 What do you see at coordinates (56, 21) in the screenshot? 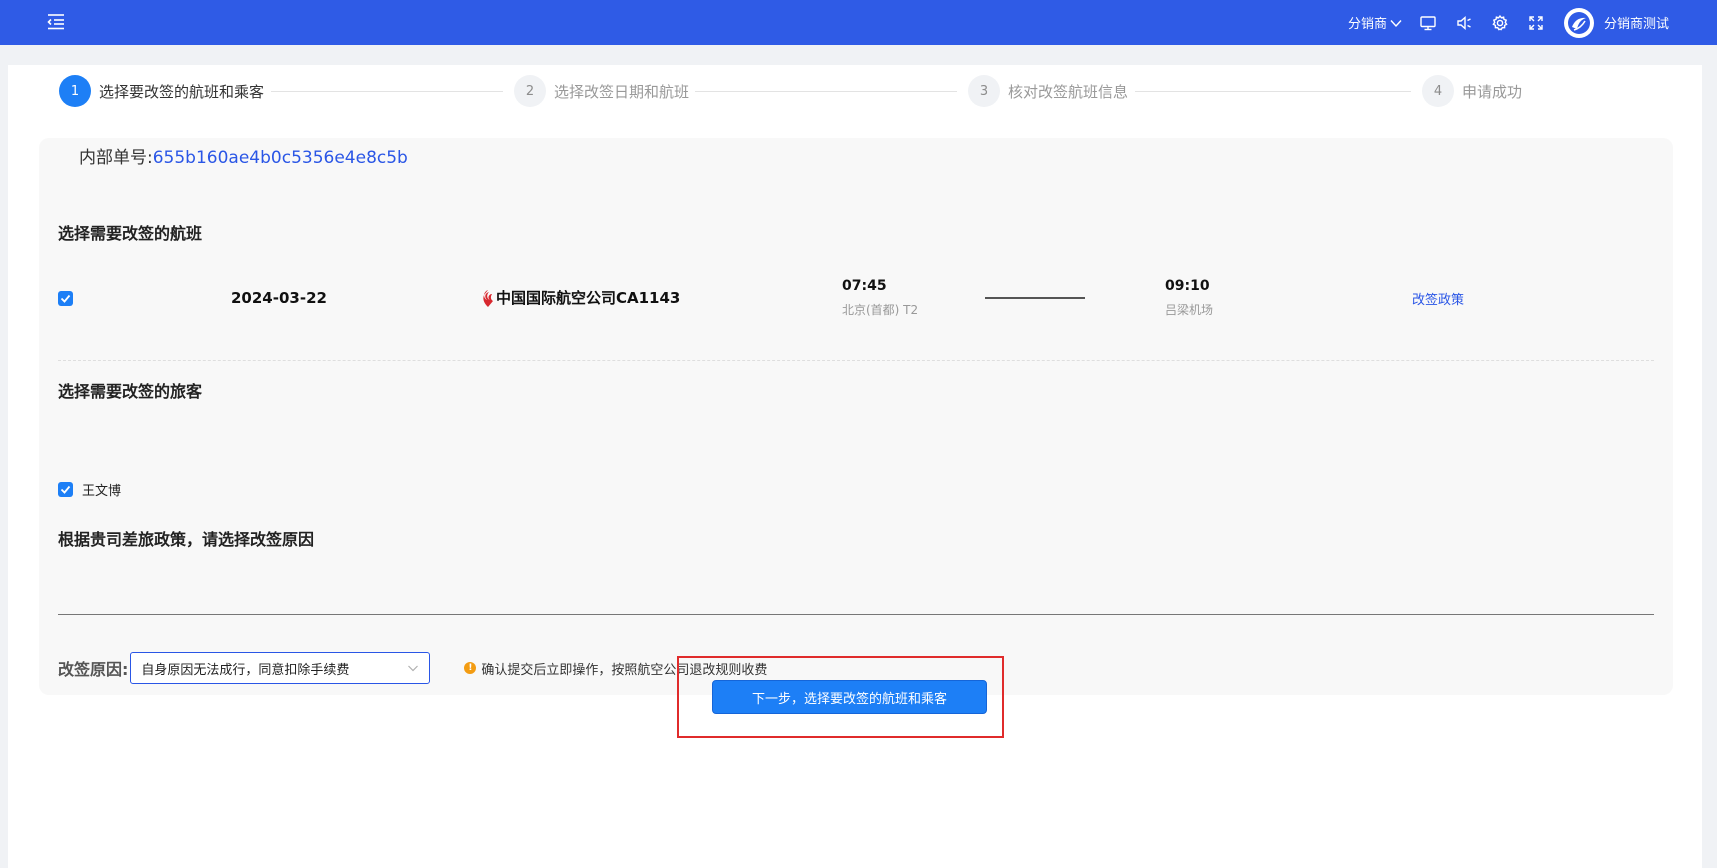
I see `menu-fold-icon` at bounding box center [56, 21].